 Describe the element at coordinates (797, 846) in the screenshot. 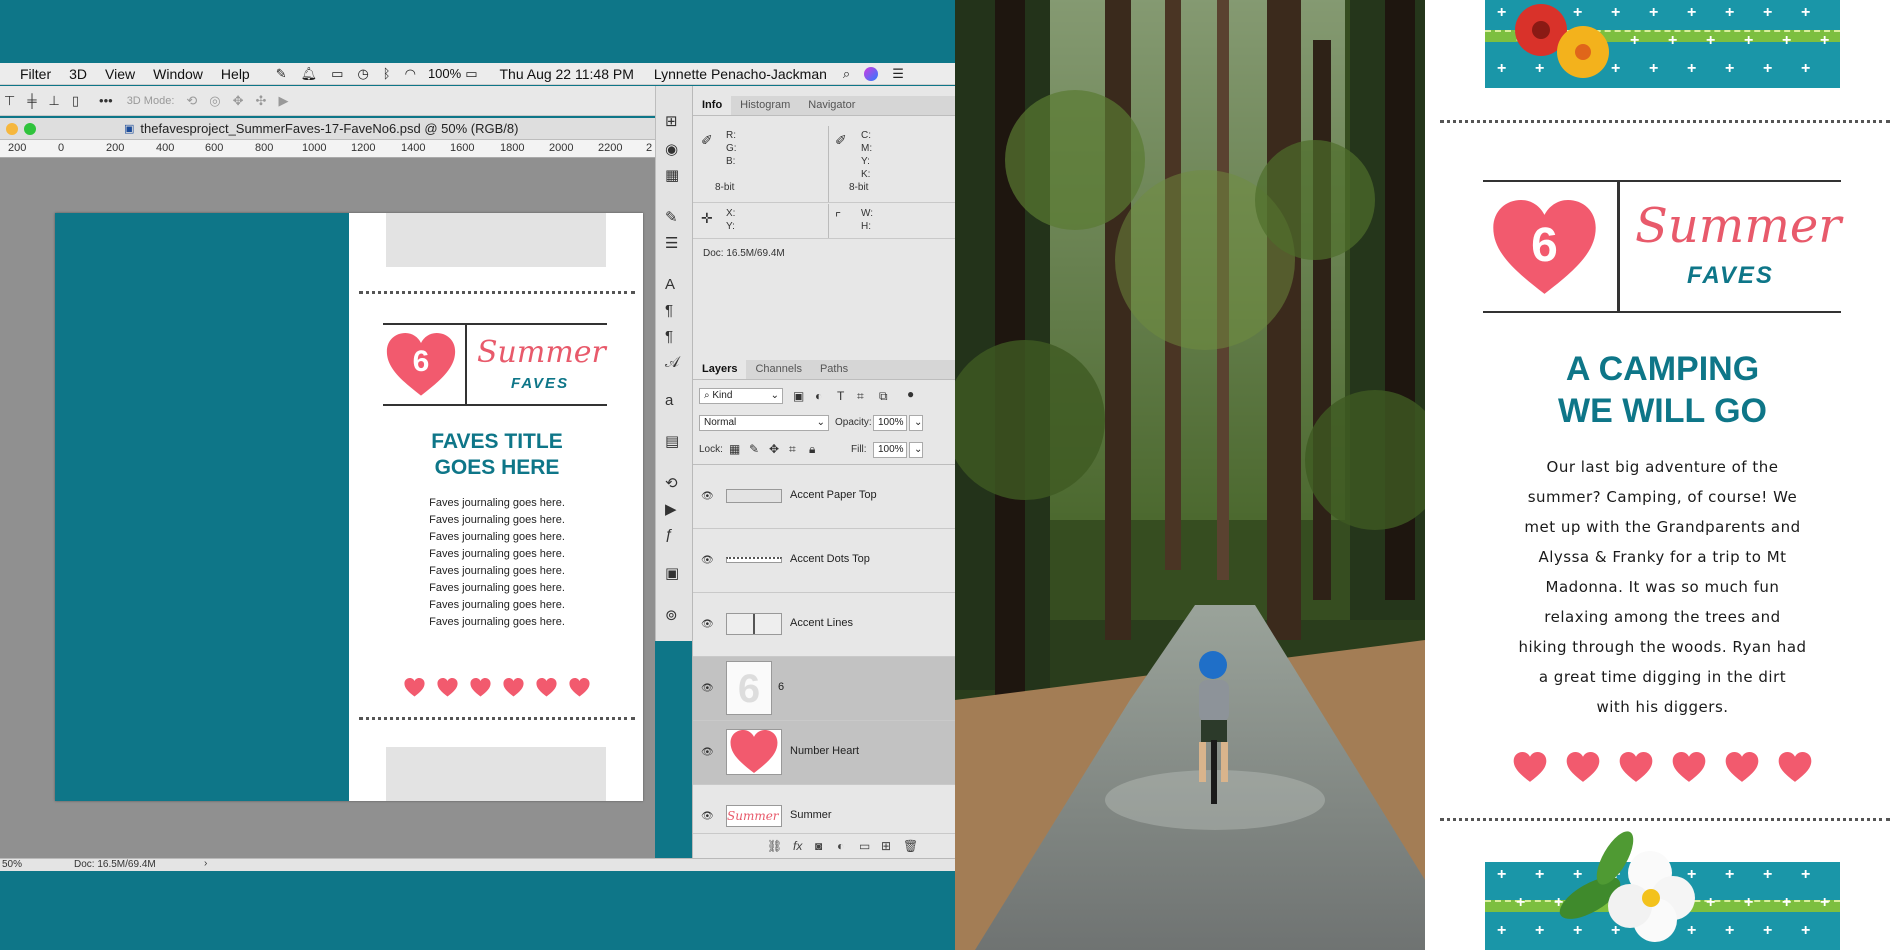

I see `fx-icon: fx` at that location.